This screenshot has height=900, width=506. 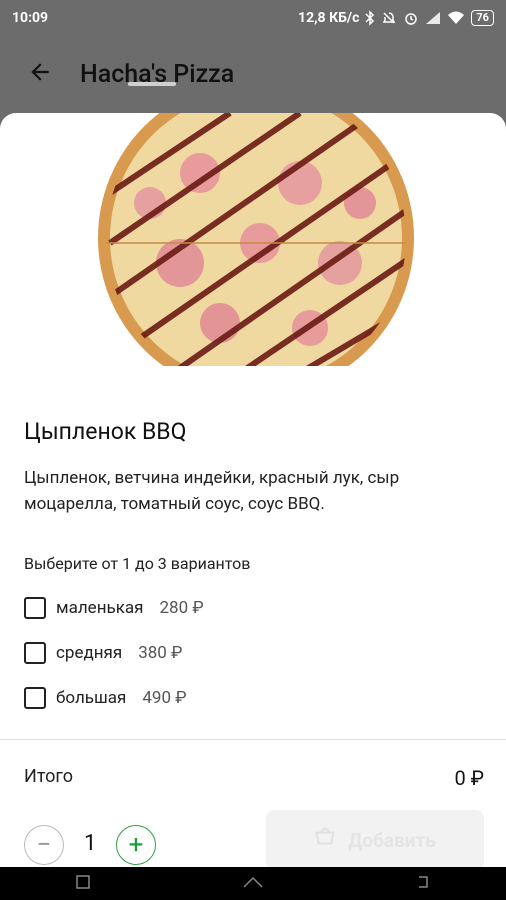 What do you see at coordinates (411, 18) in the screenshot?
I see `alarm-icon` at bounding box center [411, 18].